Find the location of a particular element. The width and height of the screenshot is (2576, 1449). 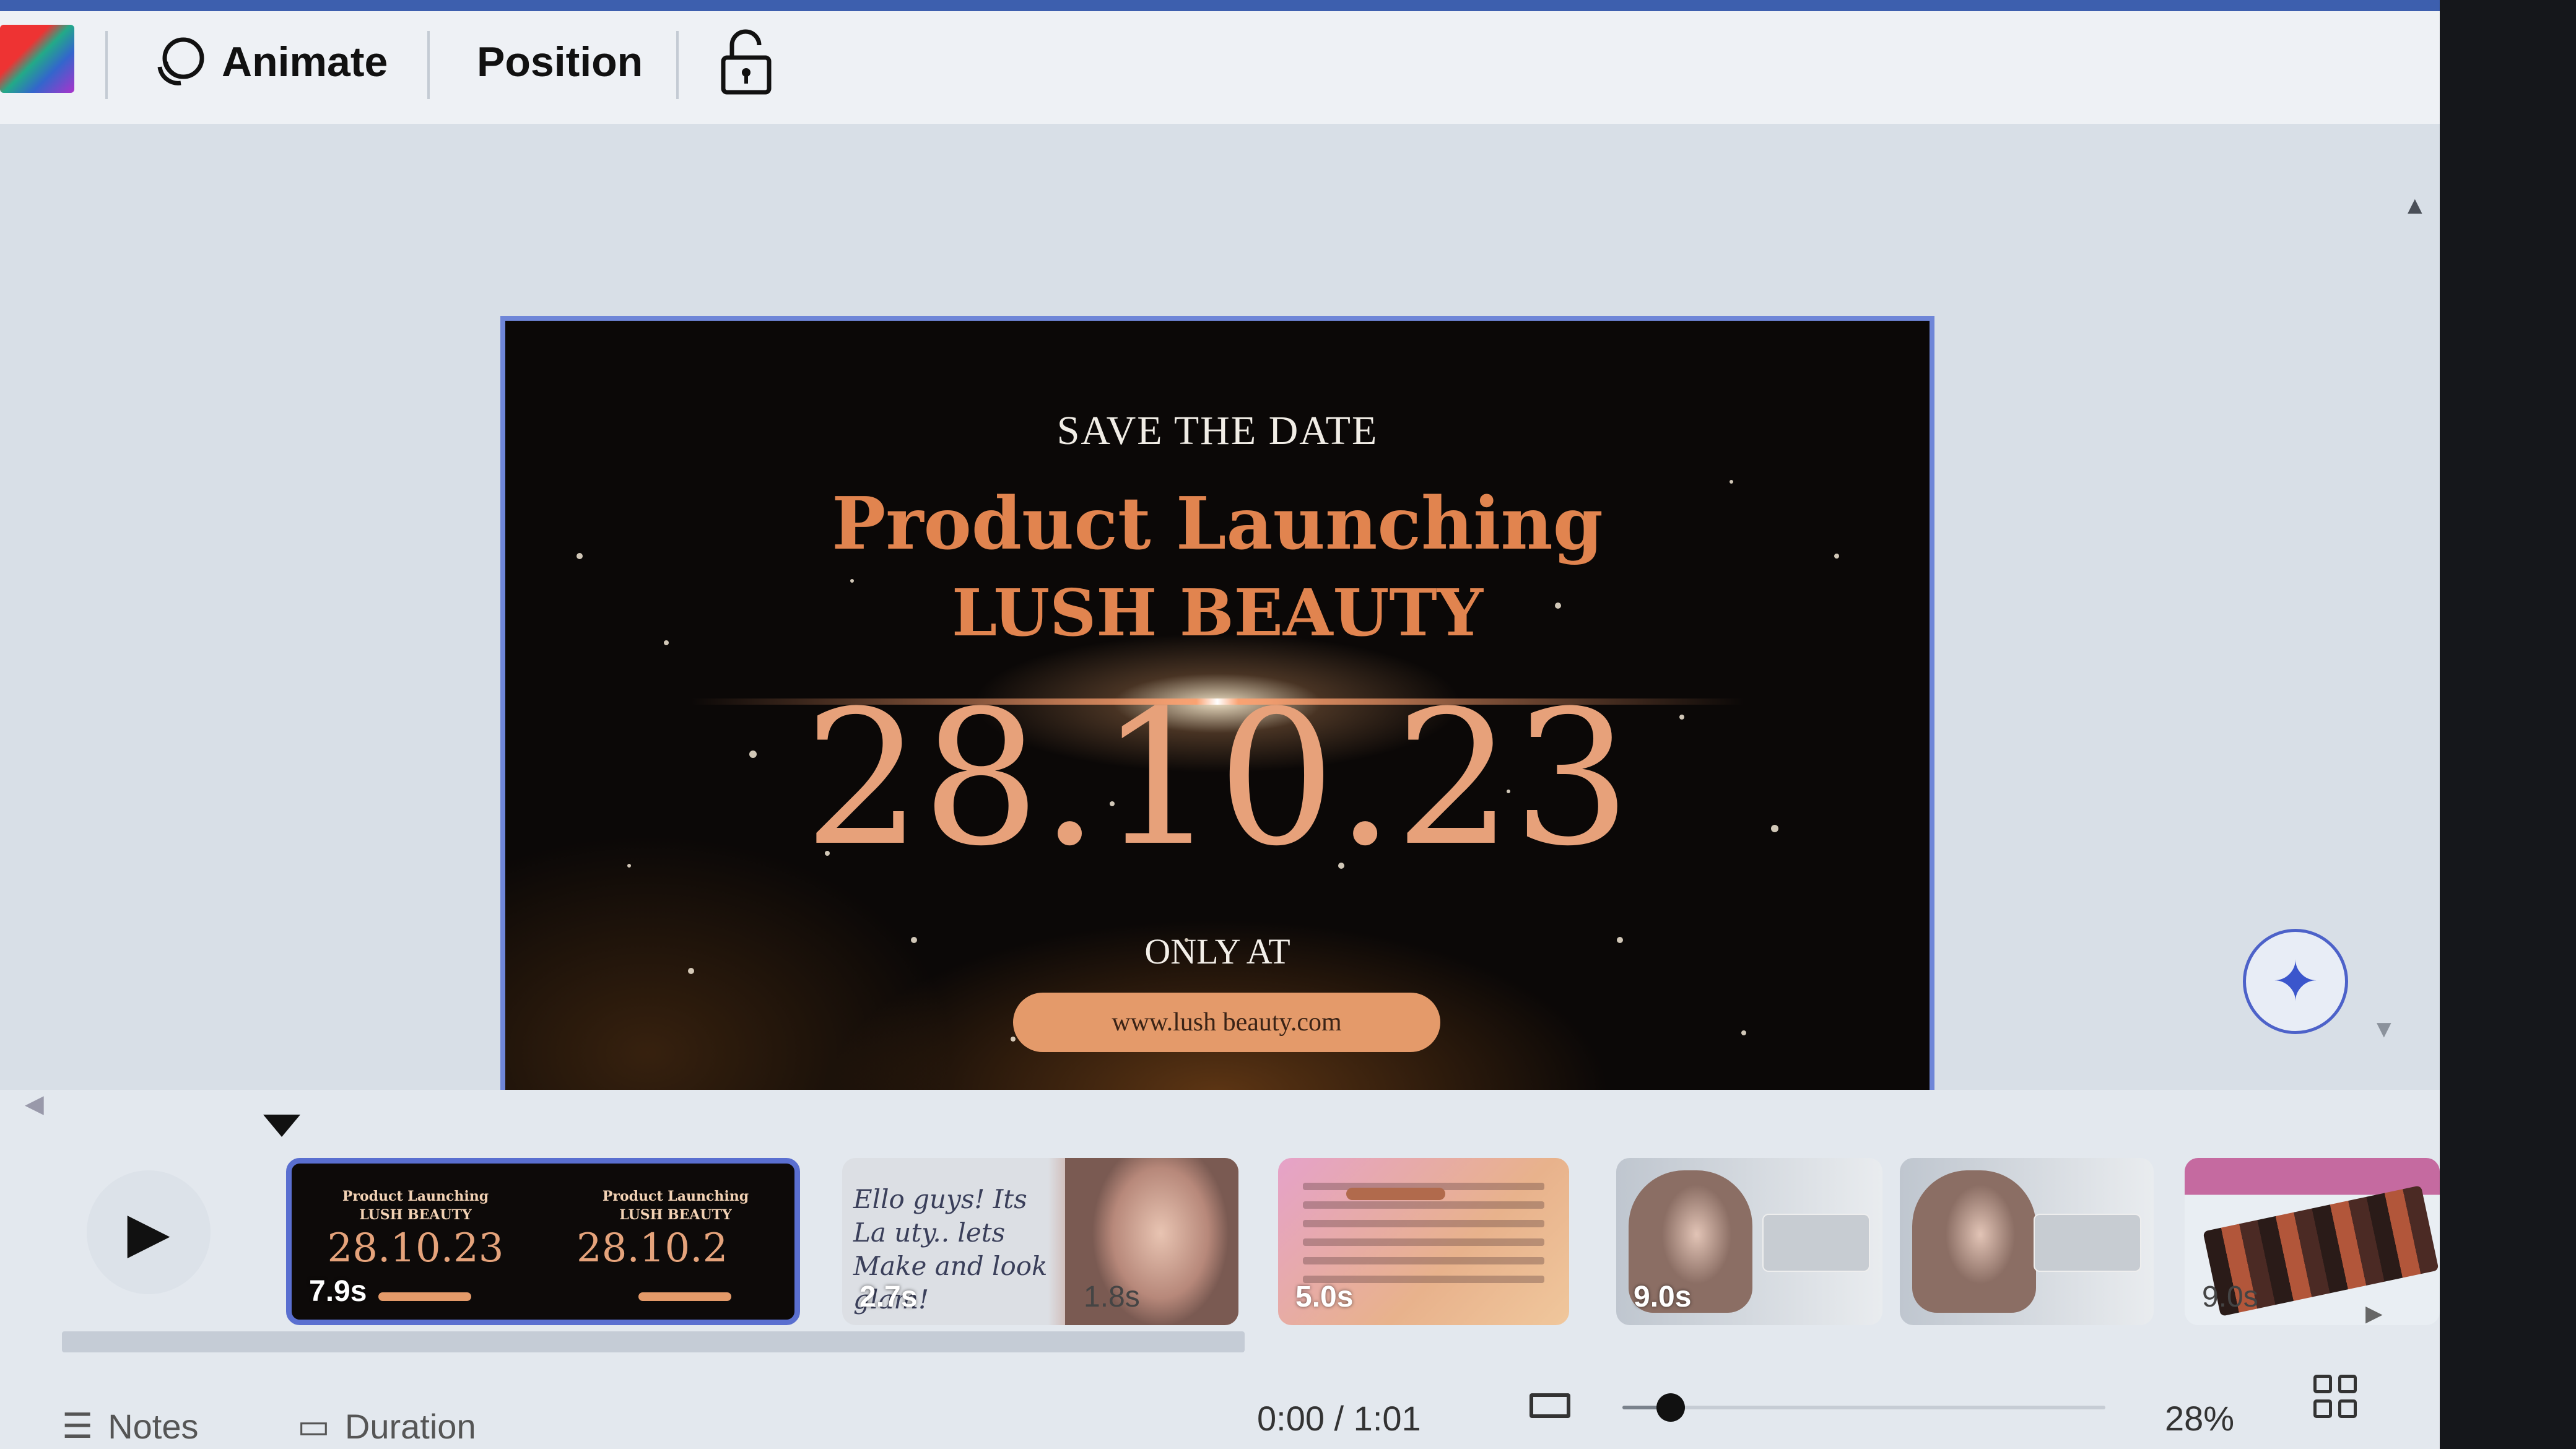

play-icon: ▶ is located at coordinates (148, 1232).